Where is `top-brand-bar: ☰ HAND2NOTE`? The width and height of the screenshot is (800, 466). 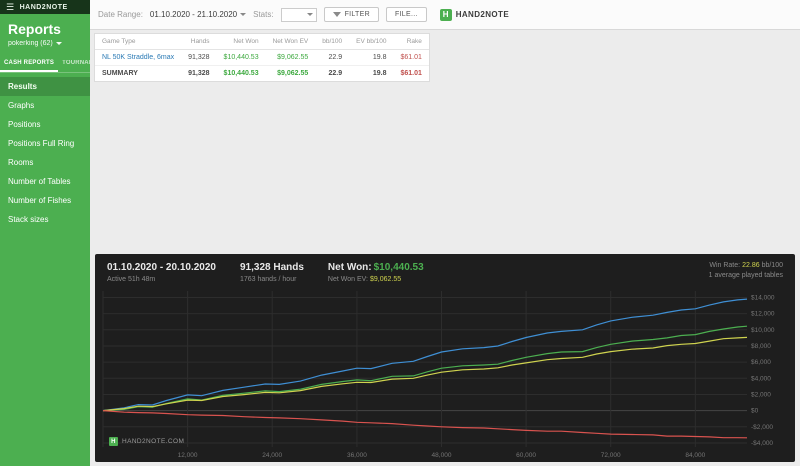 top-brand-bar: ☰ HAND2NOTE is located at coordinates (45, 7).